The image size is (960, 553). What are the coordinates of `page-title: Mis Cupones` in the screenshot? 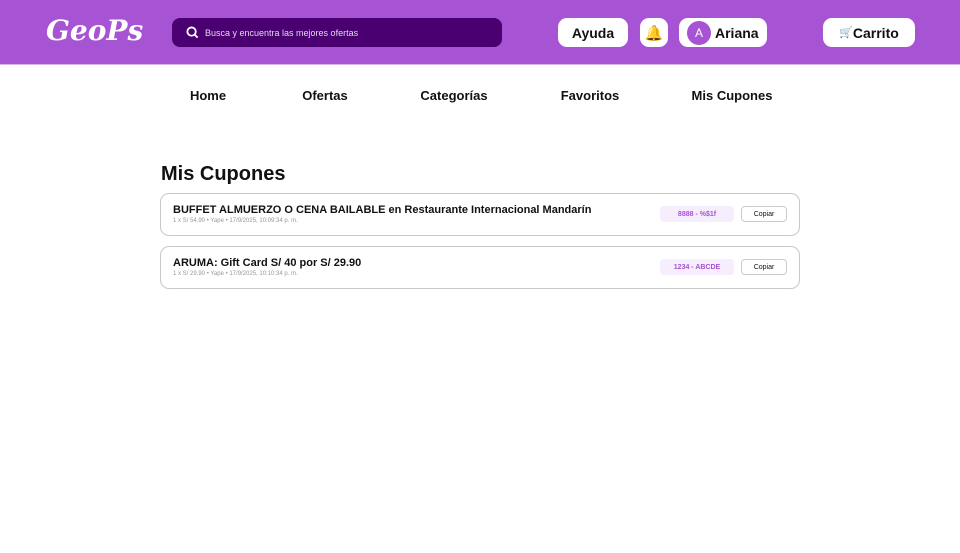 It's located at (223, 174).